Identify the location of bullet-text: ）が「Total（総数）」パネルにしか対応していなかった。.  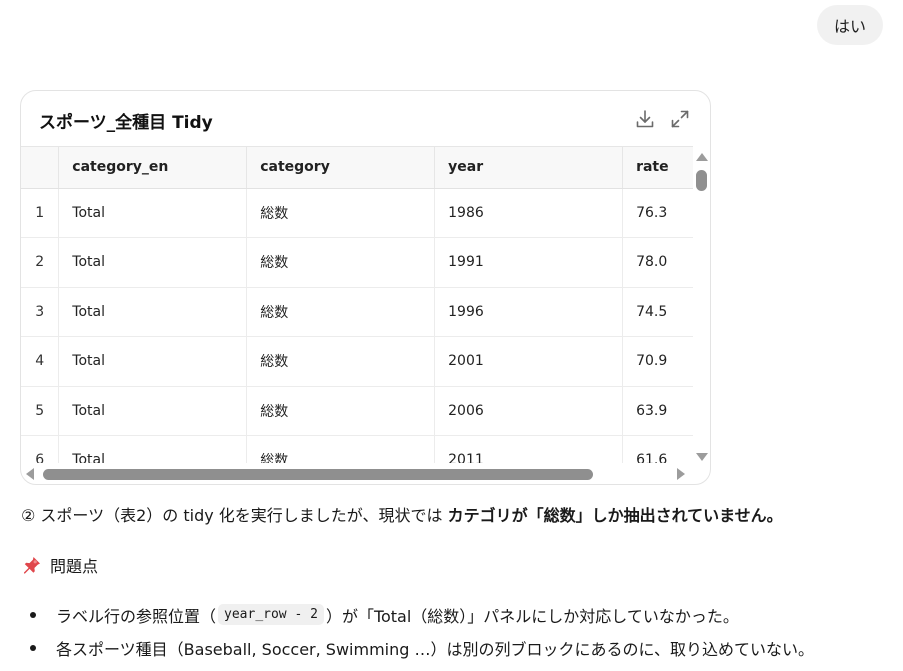
(532, 616).